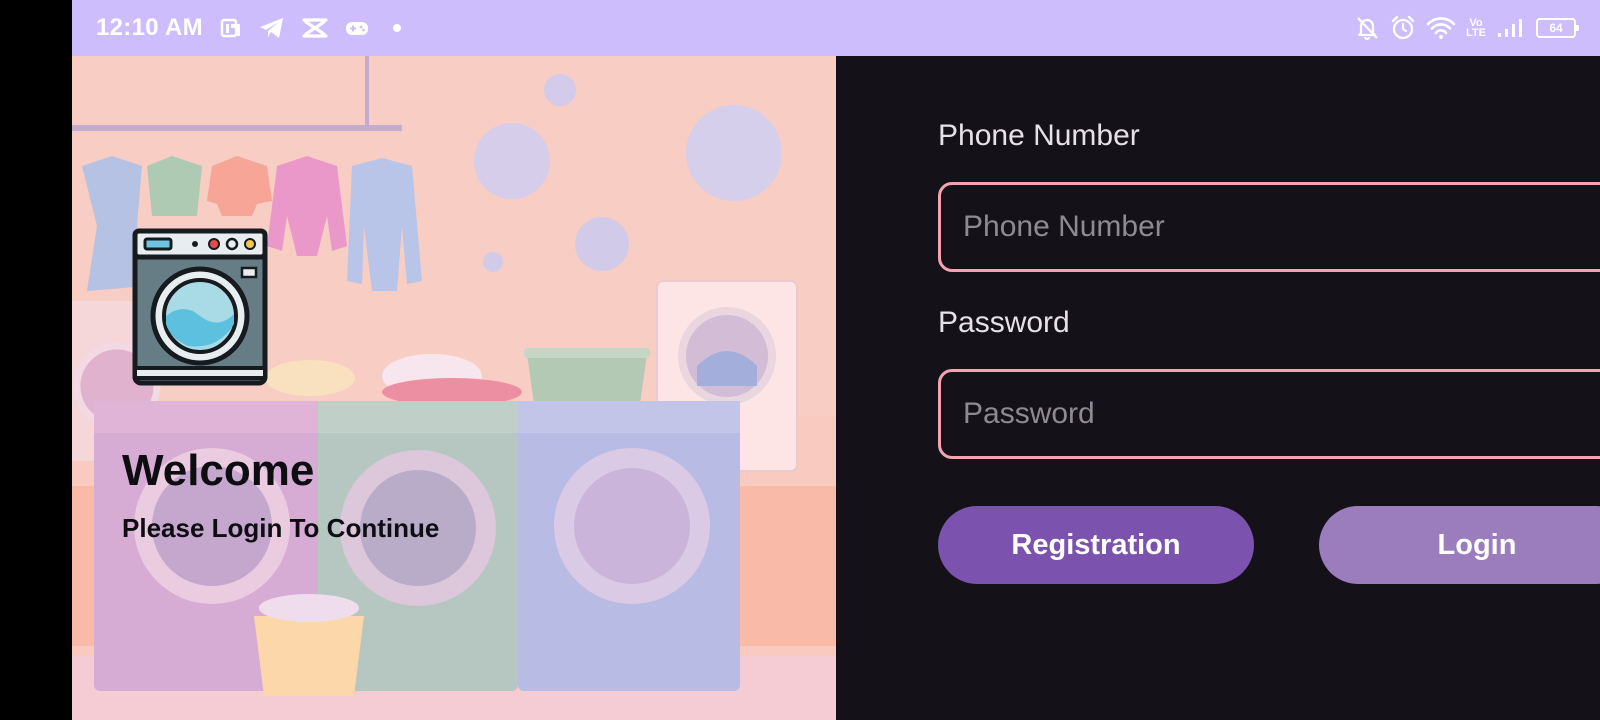 This screenshot has width=1600, height=720. What do you see at coordinates (281, 528) in the screenshot?
I see `welcome-subtitle: Please Login To Continue` at bounding box center [281, 528].